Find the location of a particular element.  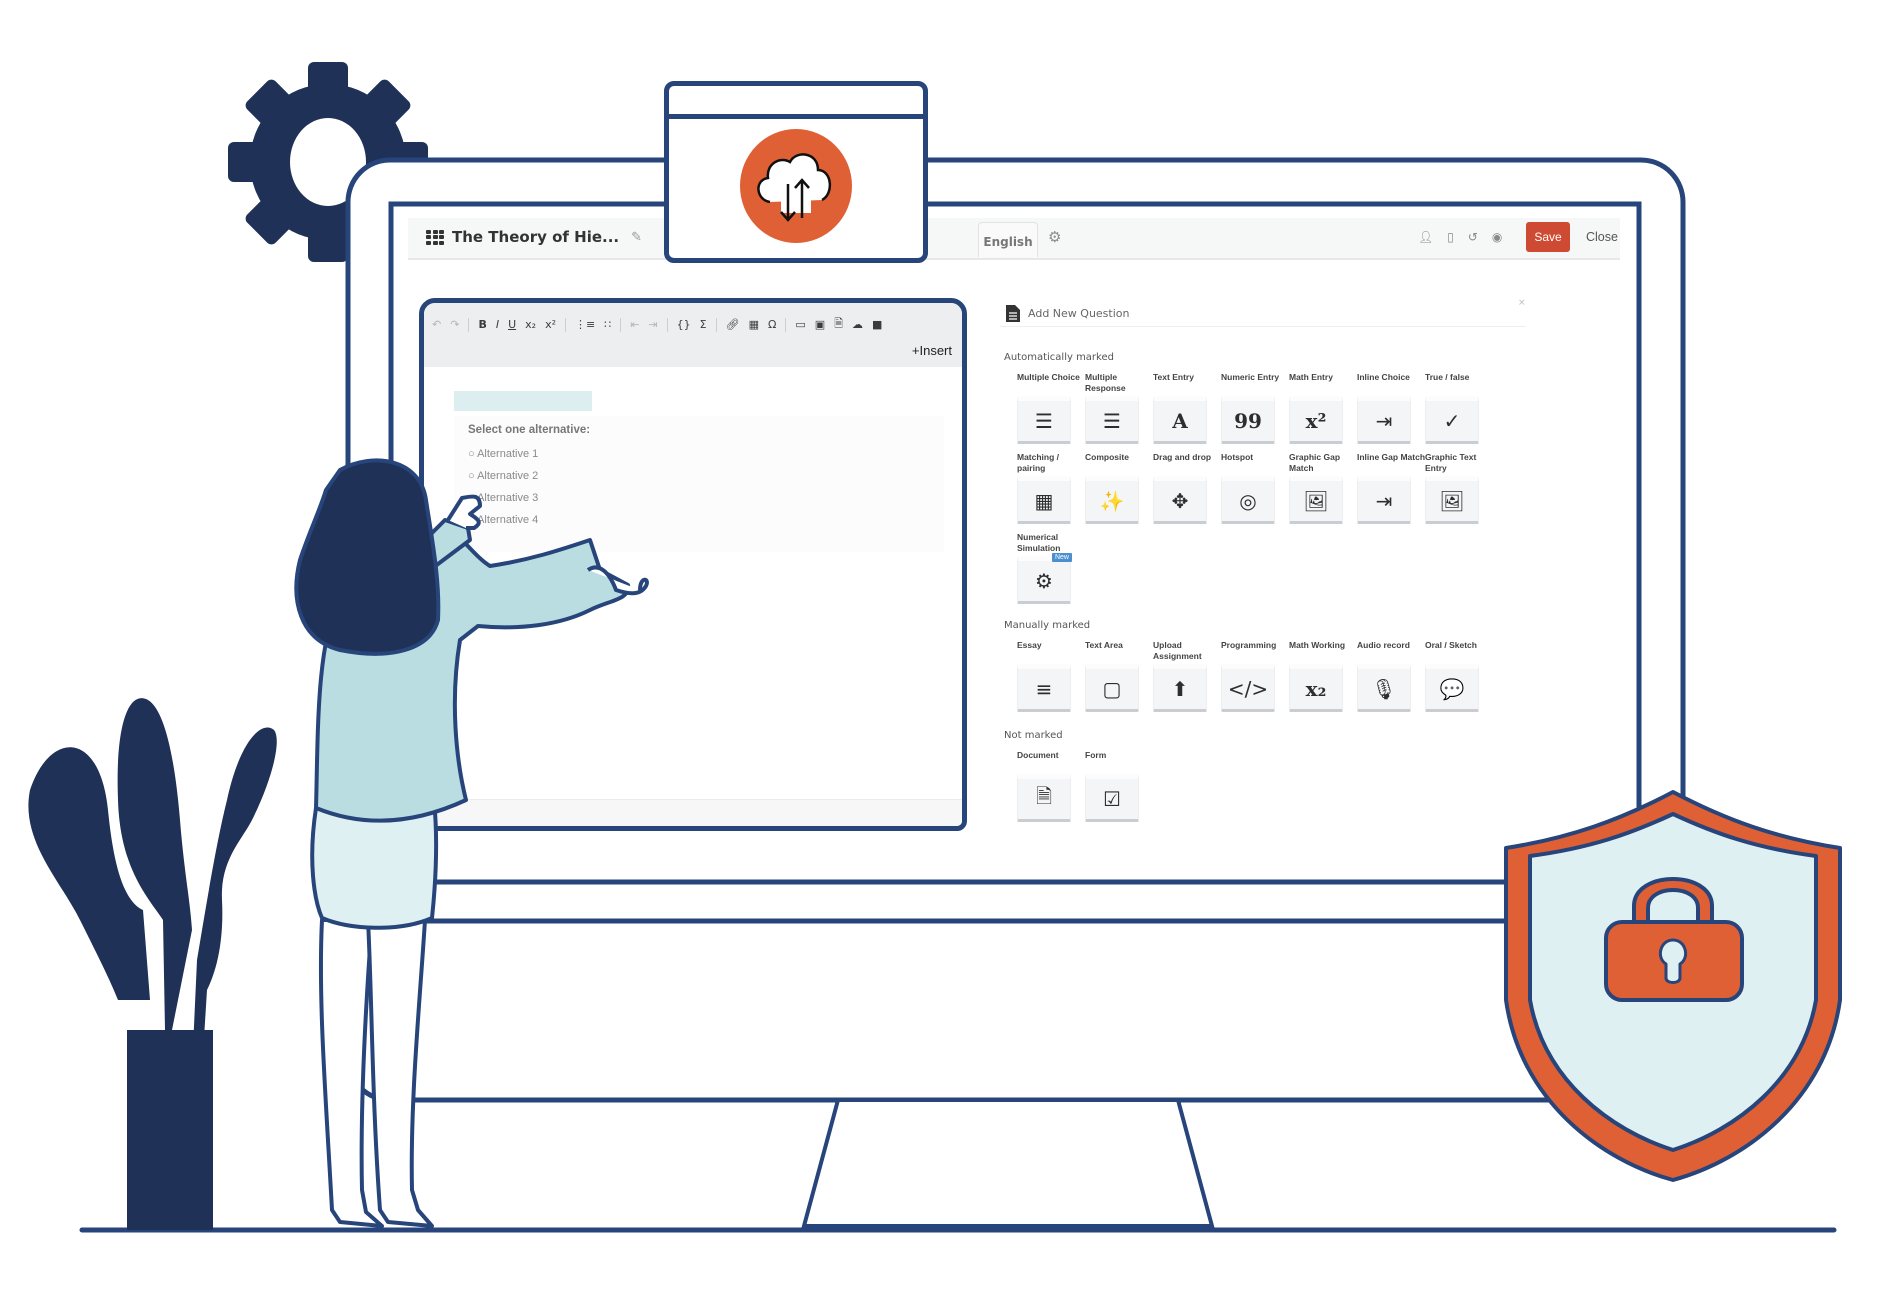

question-type-button: ☑ is located at coordinates (1112, 798).